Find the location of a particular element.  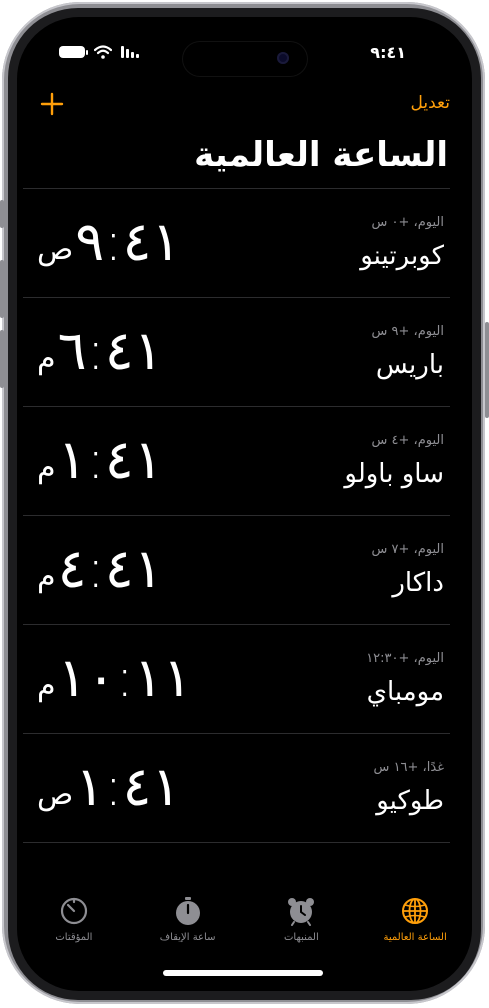

alarm-icon is located at coordinates (301, 912).